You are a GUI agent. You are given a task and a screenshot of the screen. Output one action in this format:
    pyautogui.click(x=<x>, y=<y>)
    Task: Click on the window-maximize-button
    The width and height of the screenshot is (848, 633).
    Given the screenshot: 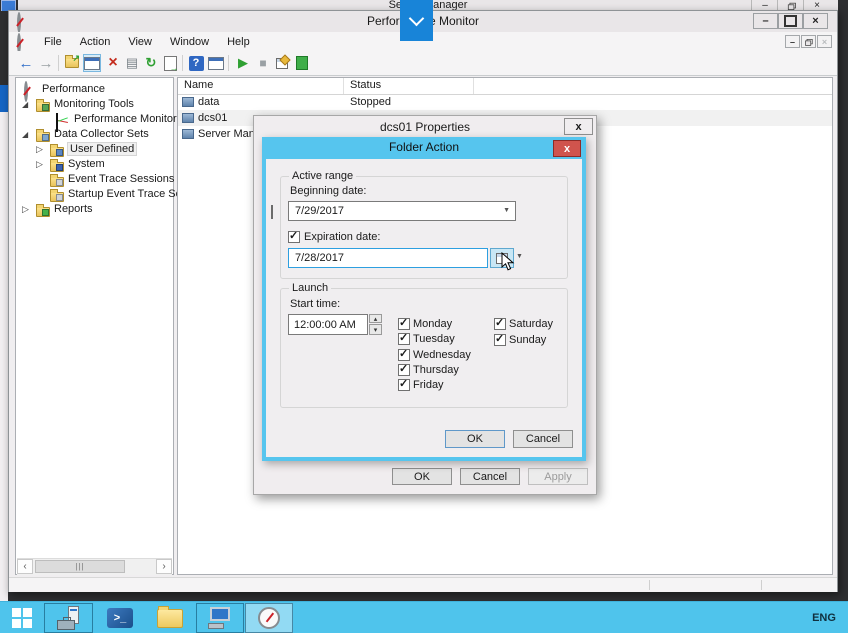 What is the action you would take?
    pyautogui.click(x=790, y=21)
    